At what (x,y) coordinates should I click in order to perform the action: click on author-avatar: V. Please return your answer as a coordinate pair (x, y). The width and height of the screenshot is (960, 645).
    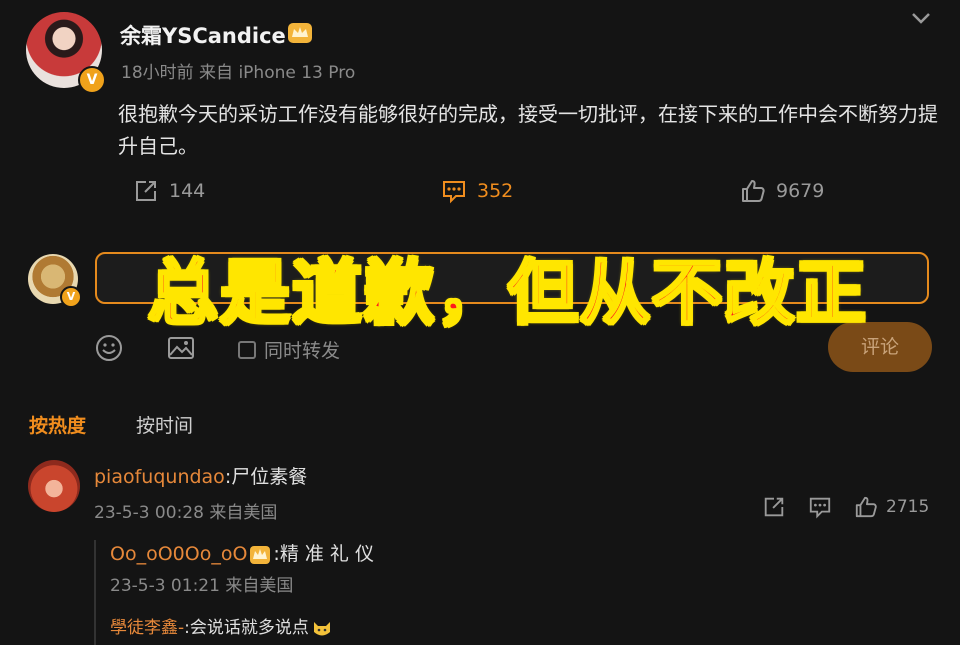
    Looking at the image, I should click on (66, 53).